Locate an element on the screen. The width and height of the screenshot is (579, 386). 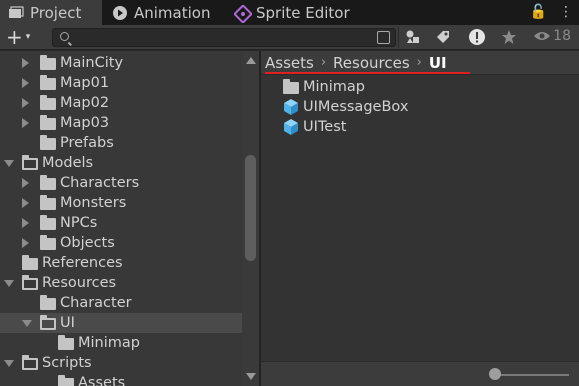
tree-item-resources: Resources is located at coordinates (121, 283).